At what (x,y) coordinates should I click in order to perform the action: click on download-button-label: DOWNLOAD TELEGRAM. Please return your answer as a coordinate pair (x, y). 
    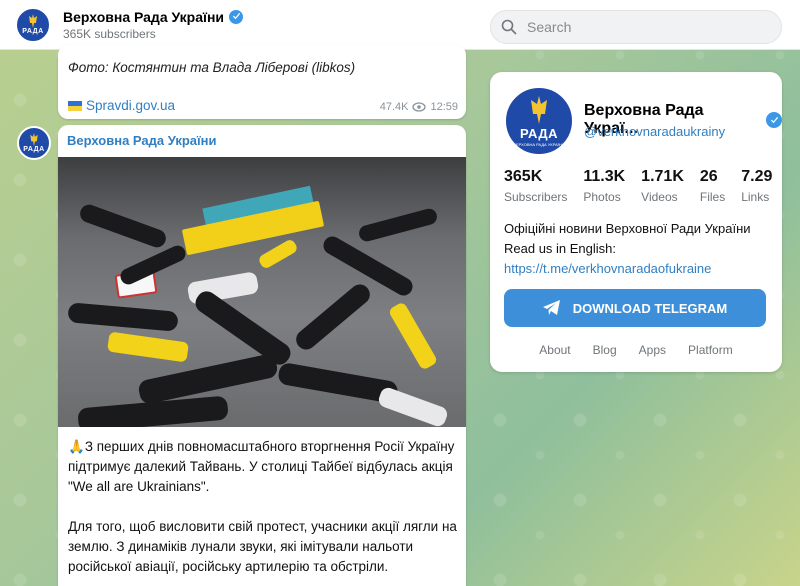
    Looking at the image, I should click on (650, 308).